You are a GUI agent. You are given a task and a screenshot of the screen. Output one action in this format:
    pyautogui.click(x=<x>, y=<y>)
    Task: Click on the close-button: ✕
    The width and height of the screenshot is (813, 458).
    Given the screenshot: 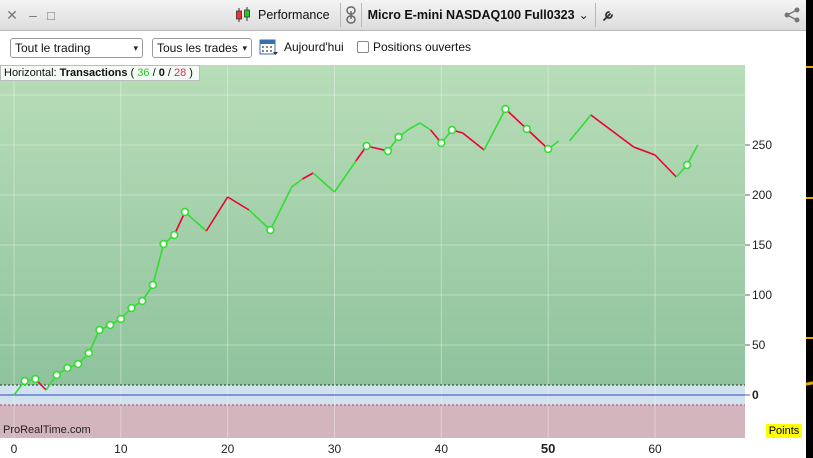 What is the action you would take?
    pyautogui.click(x=12, y=15)
    